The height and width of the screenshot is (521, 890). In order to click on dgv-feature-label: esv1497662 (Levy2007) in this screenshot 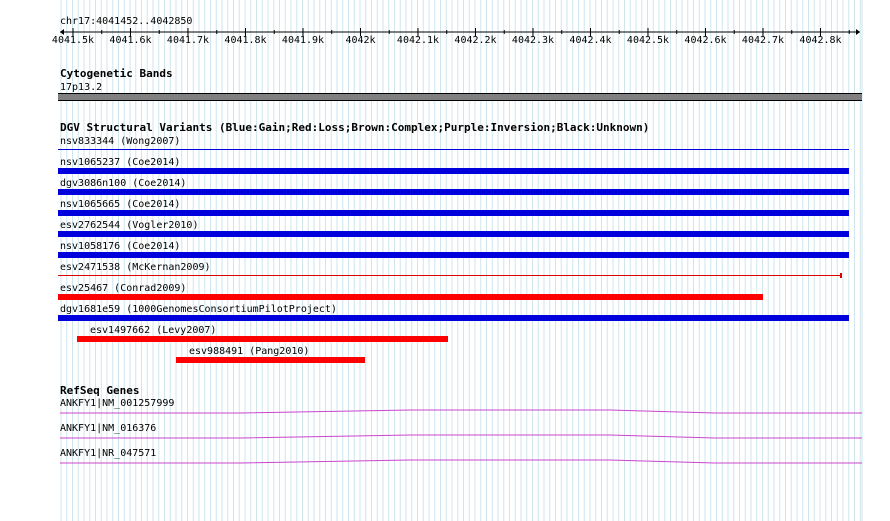, I will do `click(153, 330)`.